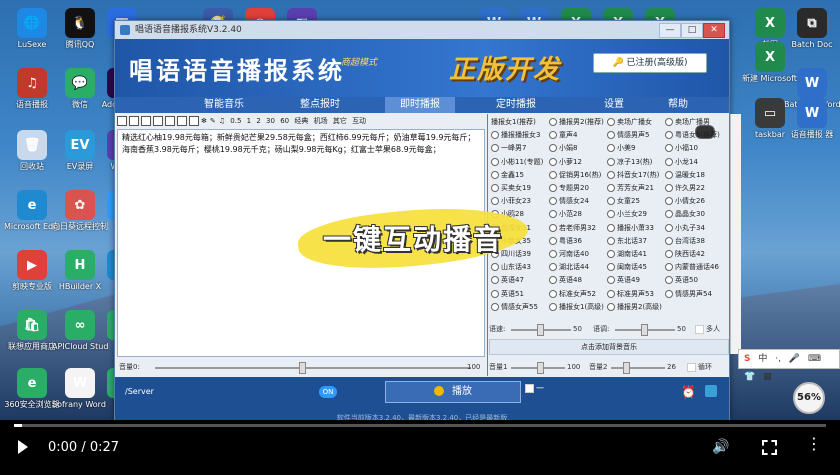 The width and height of the screenshot is (840, 475). Describe the element at coordinates (222, 121) in the screenshot. I see `music-icon: ♫` at that location.